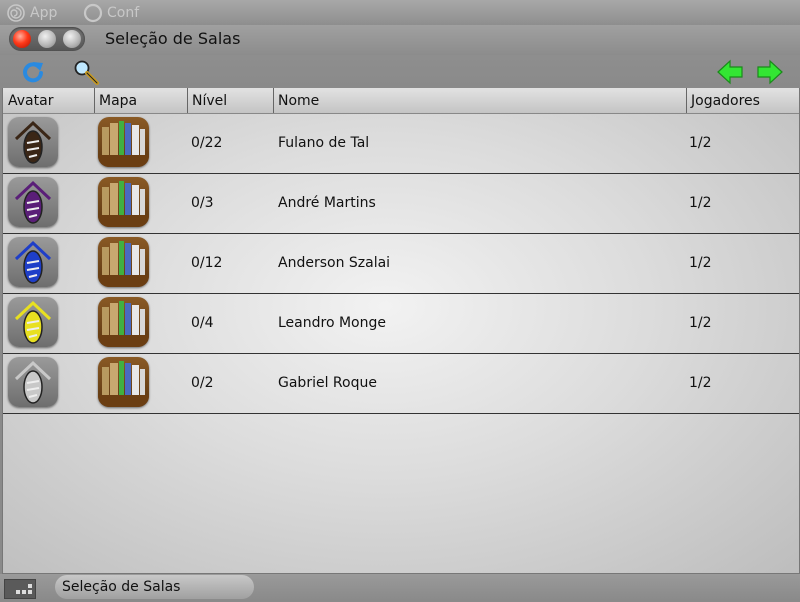 The image size is (800, 602). Describe the element at coordinates (401, 203) in the screenshot. I see `table-row: 0/3 André Martins 1/2` at that location.